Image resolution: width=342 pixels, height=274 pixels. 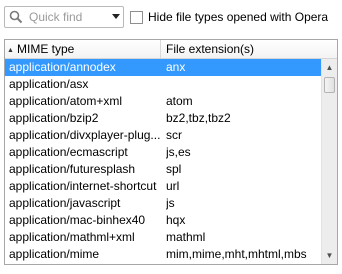 I want to click on chevron-down-icon, so click(x=116, y=17).